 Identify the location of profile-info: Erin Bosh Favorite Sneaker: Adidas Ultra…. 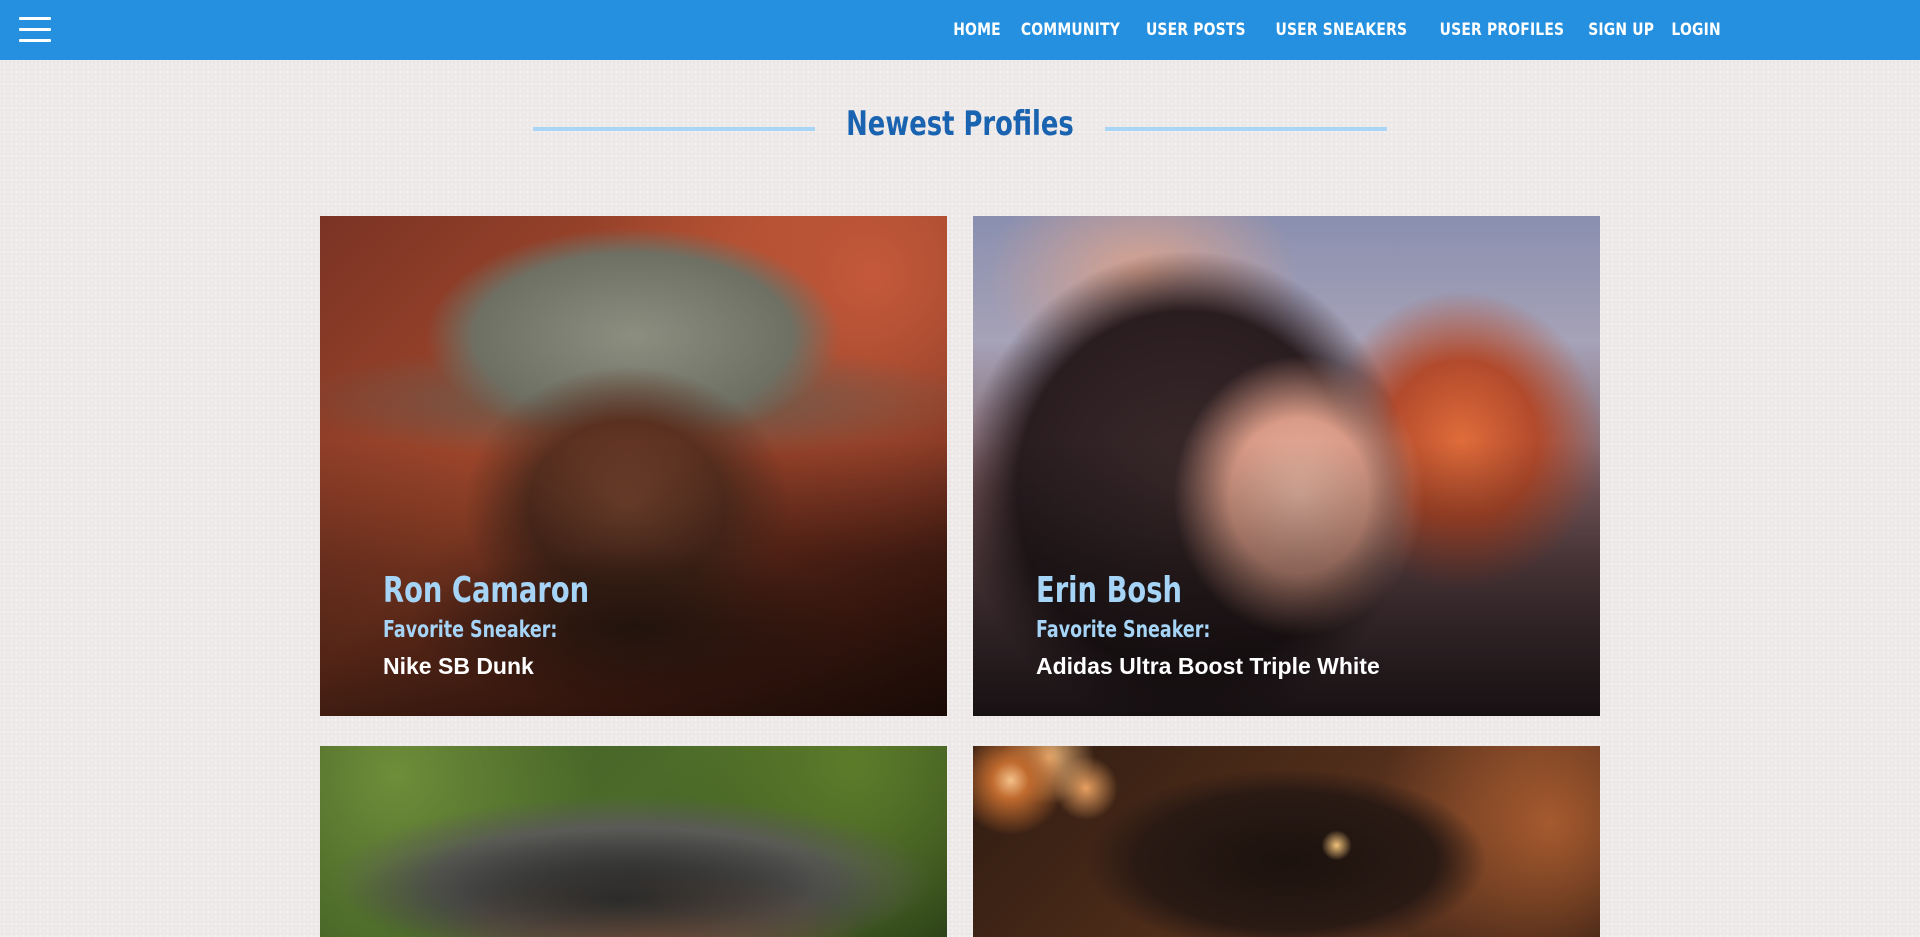
(1208, 625).